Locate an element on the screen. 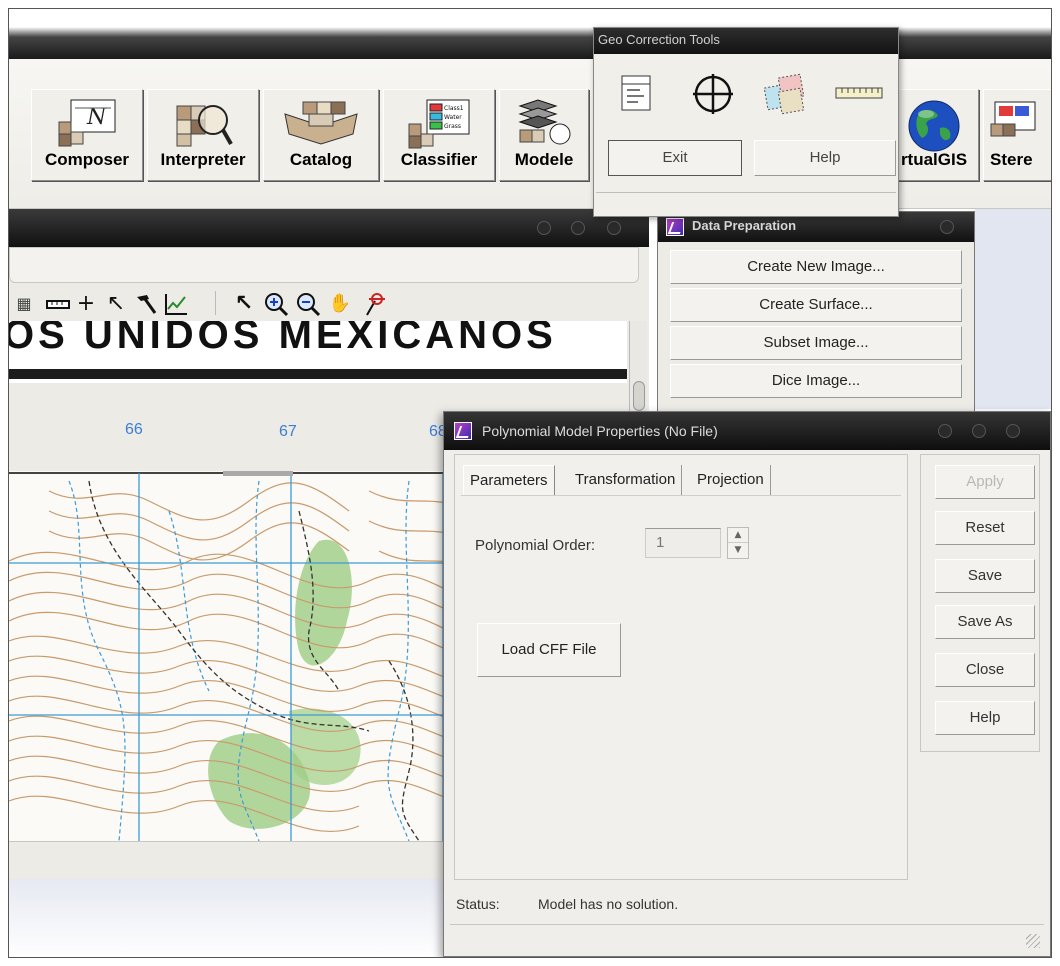 Image resolution: width=1060 pixels, height=966 pixels. viewer-maximize-button is located at coordinates (578, 228).